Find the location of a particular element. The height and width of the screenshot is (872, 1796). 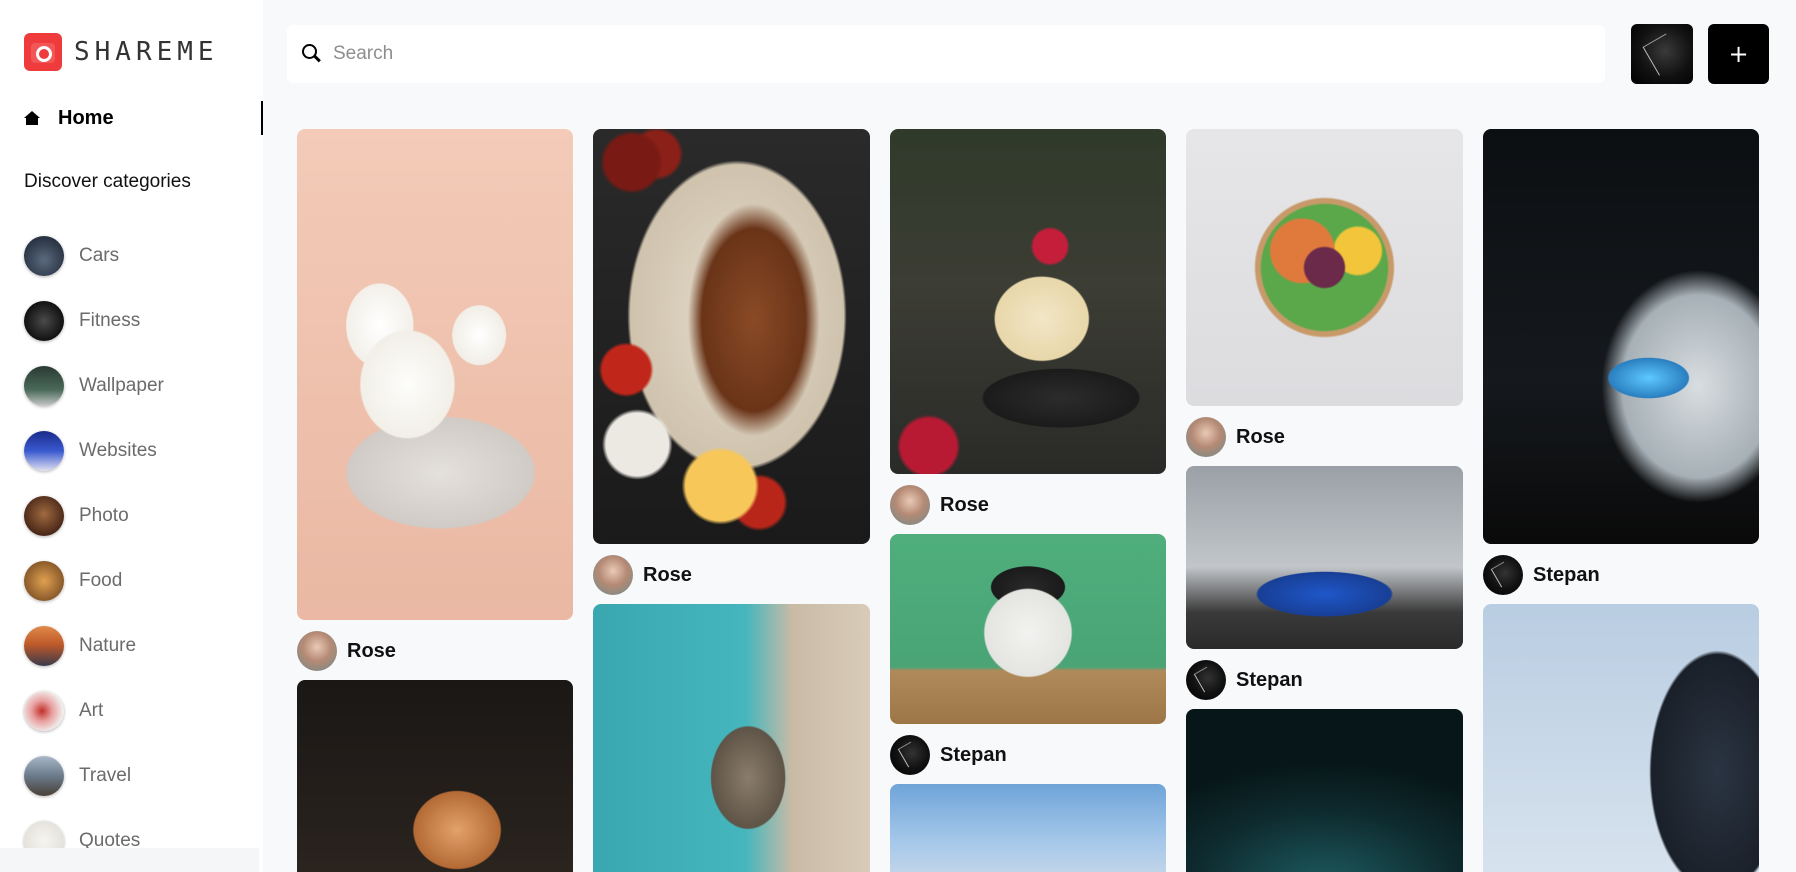

sidebar-item-travel: Travel is located at coordinates (94, 775).